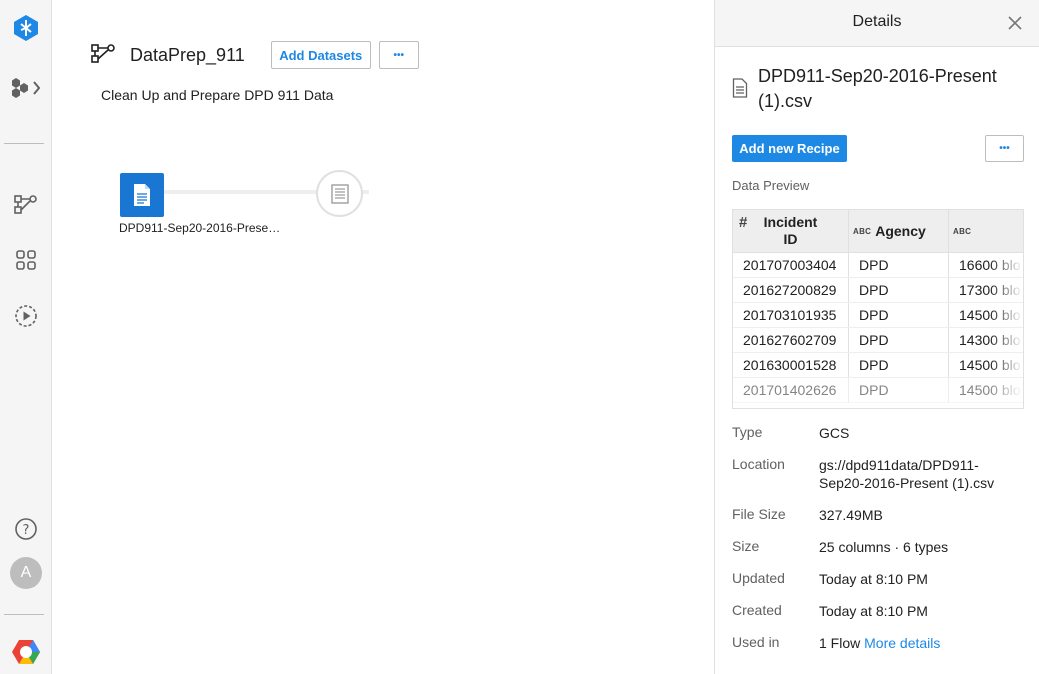 This screenshot has height=674, width=1039. Describe the element at coordinates (26, 652) in the screenshot. I see `google-cloud-logo-icon` at that location.